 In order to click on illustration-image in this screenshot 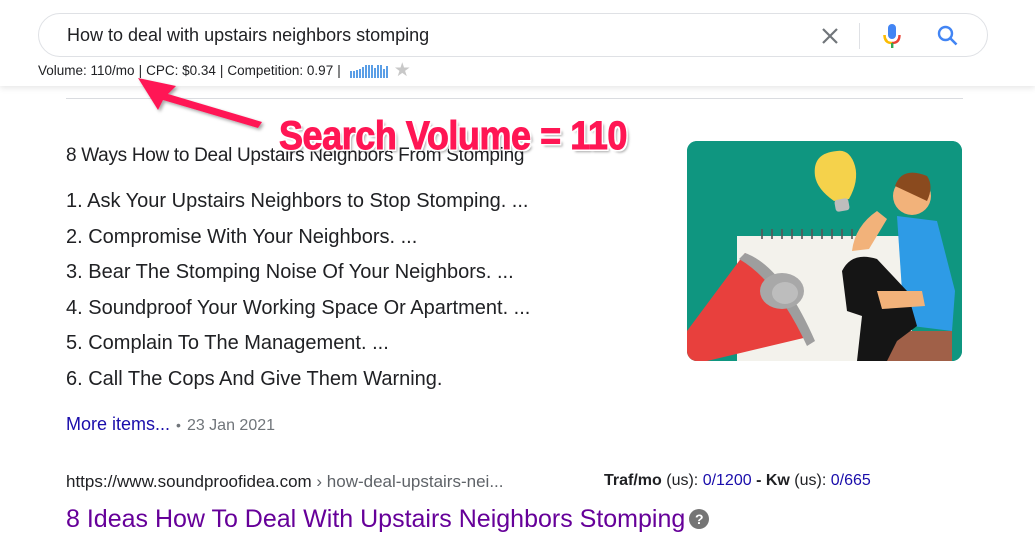, I will do `click(824, 251)`.